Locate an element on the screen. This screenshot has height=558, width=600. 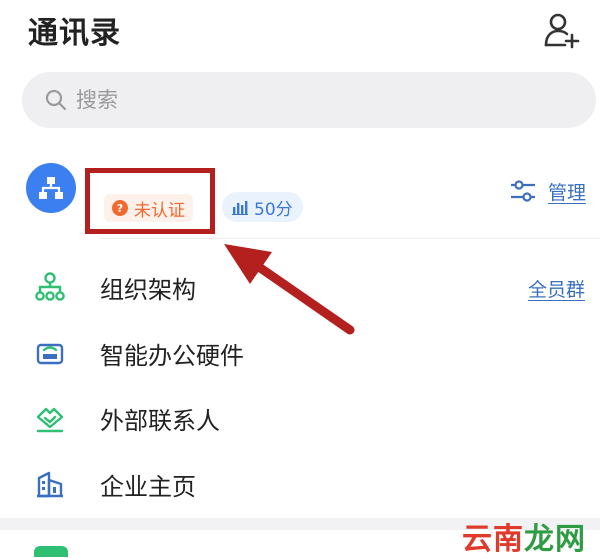
menu-item-label: 智能办公硬件 is located at coordinates (172, 355).